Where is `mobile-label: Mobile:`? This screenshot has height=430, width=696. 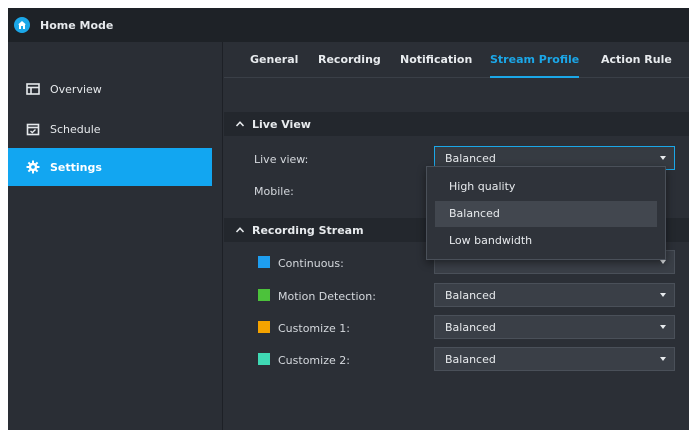
mobile-label: Mobile: is located at coordinates (274, 191).